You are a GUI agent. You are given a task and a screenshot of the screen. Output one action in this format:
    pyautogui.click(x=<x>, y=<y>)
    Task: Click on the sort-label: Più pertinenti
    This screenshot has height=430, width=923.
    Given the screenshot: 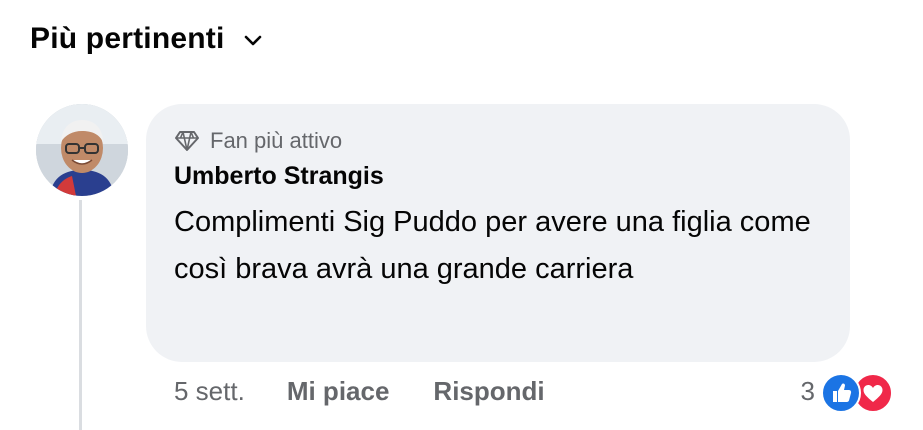 What is the action you would take?
    pyautogui.click(x=127, y=38)
    